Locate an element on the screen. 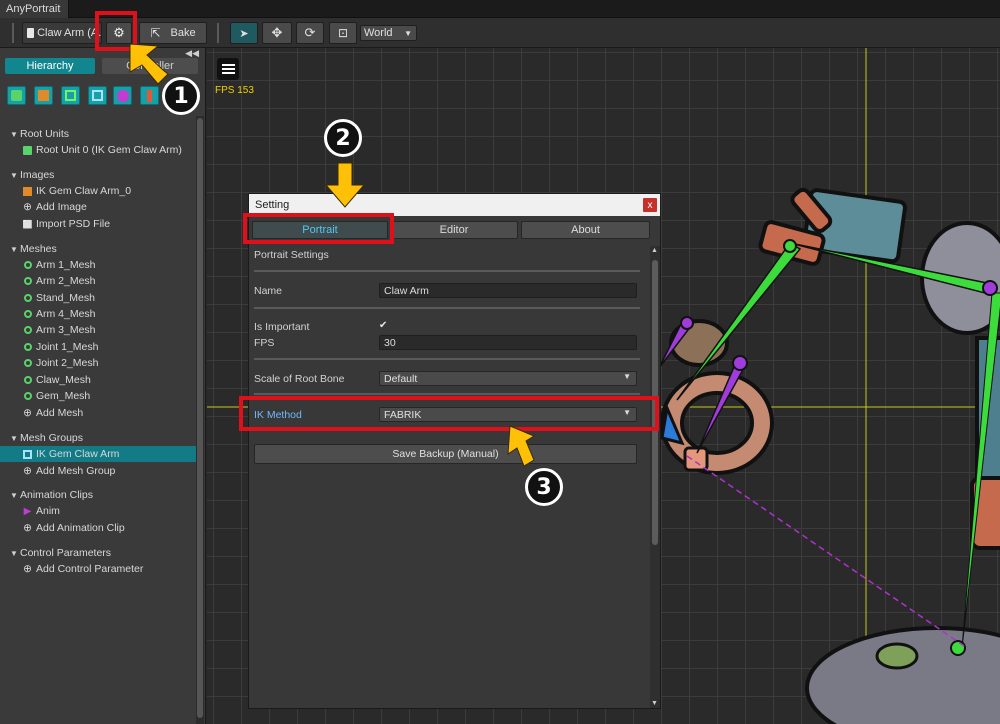 Image resolution: width=1000 pixels, height=724 pixels. window-tab: AnyPortrait is located at coordinates (35, 9).